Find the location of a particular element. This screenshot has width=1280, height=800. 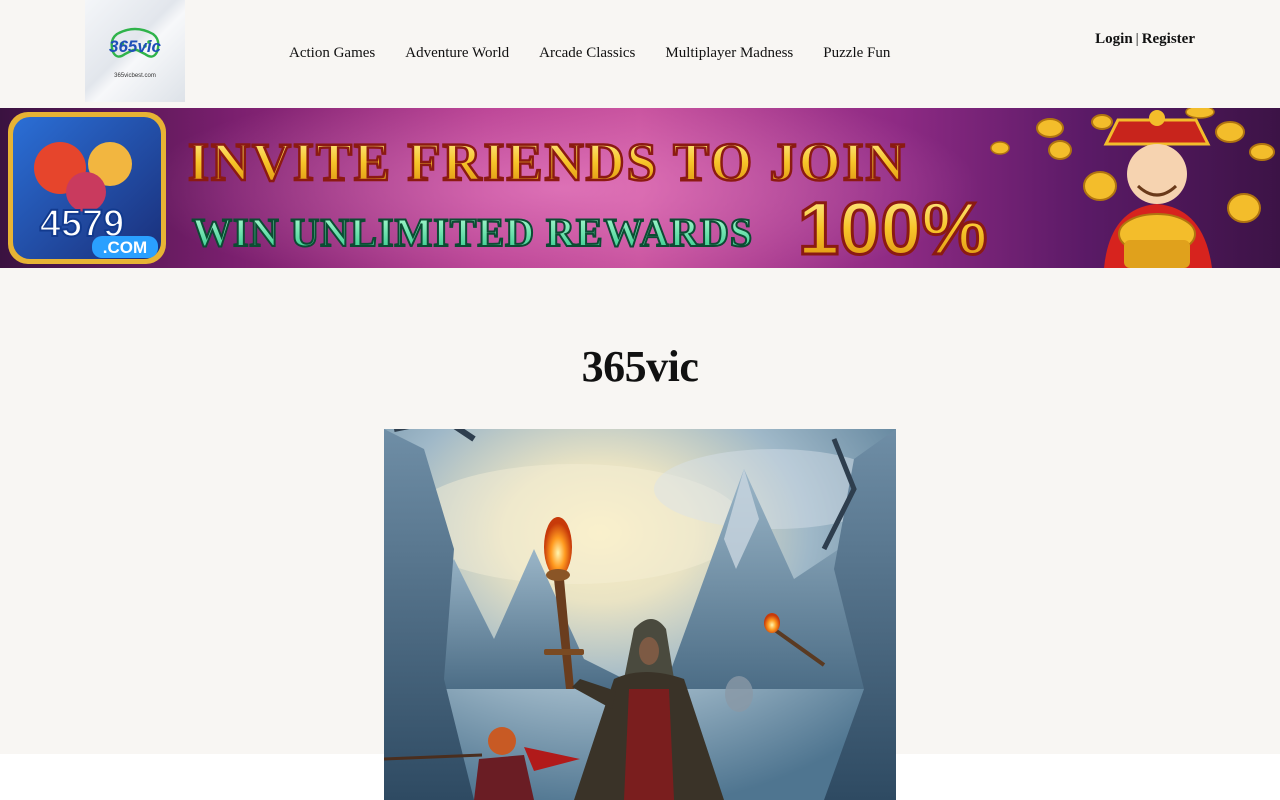

promo-subline: WIN UNLIMITED REWARDS is located at coordinates (472, 232).